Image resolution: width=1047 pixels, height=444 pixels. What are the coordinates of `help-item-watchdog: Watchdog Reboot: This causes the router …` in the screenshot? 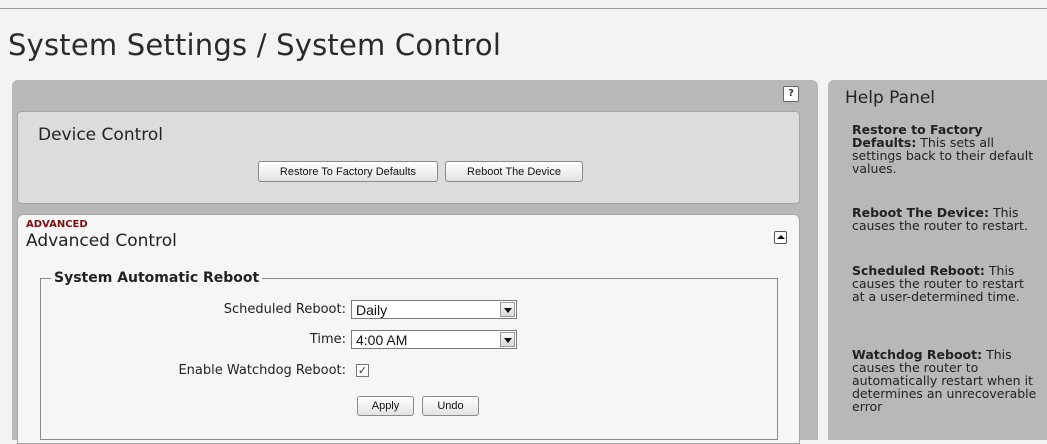 It's located at (944, 380).